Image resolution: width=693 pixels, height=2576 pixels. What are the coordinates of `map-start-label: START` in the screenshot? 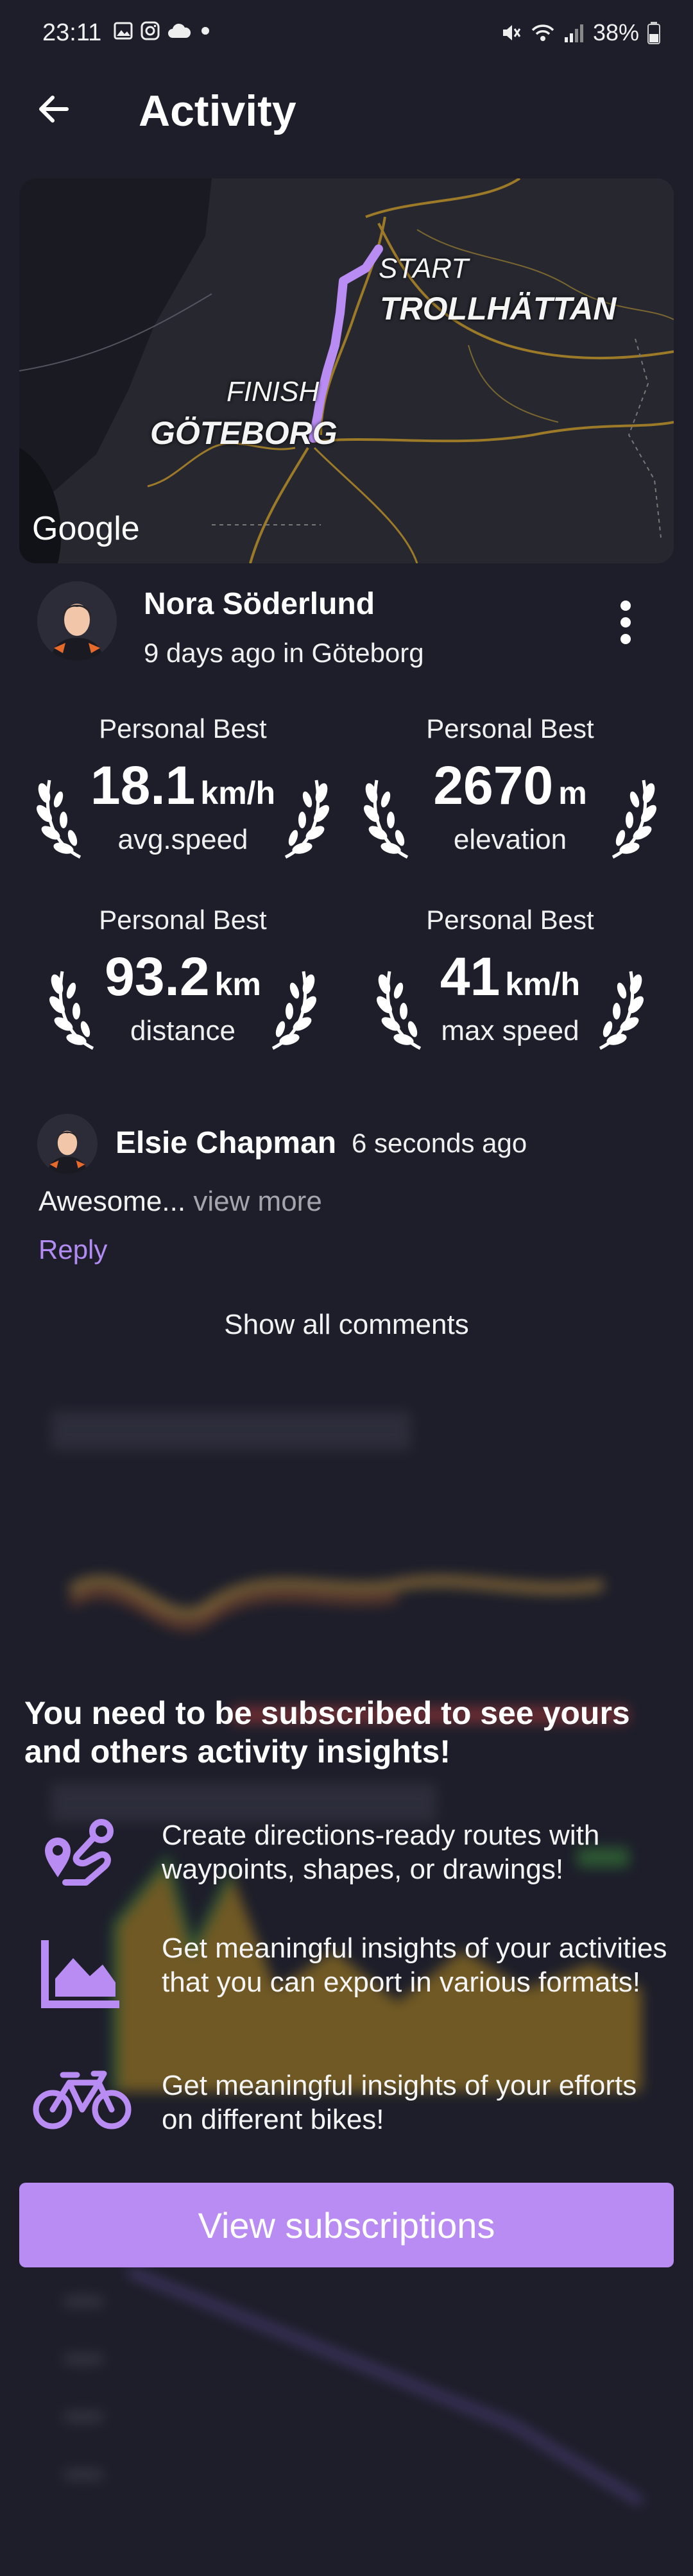 It's located at (424, 268).